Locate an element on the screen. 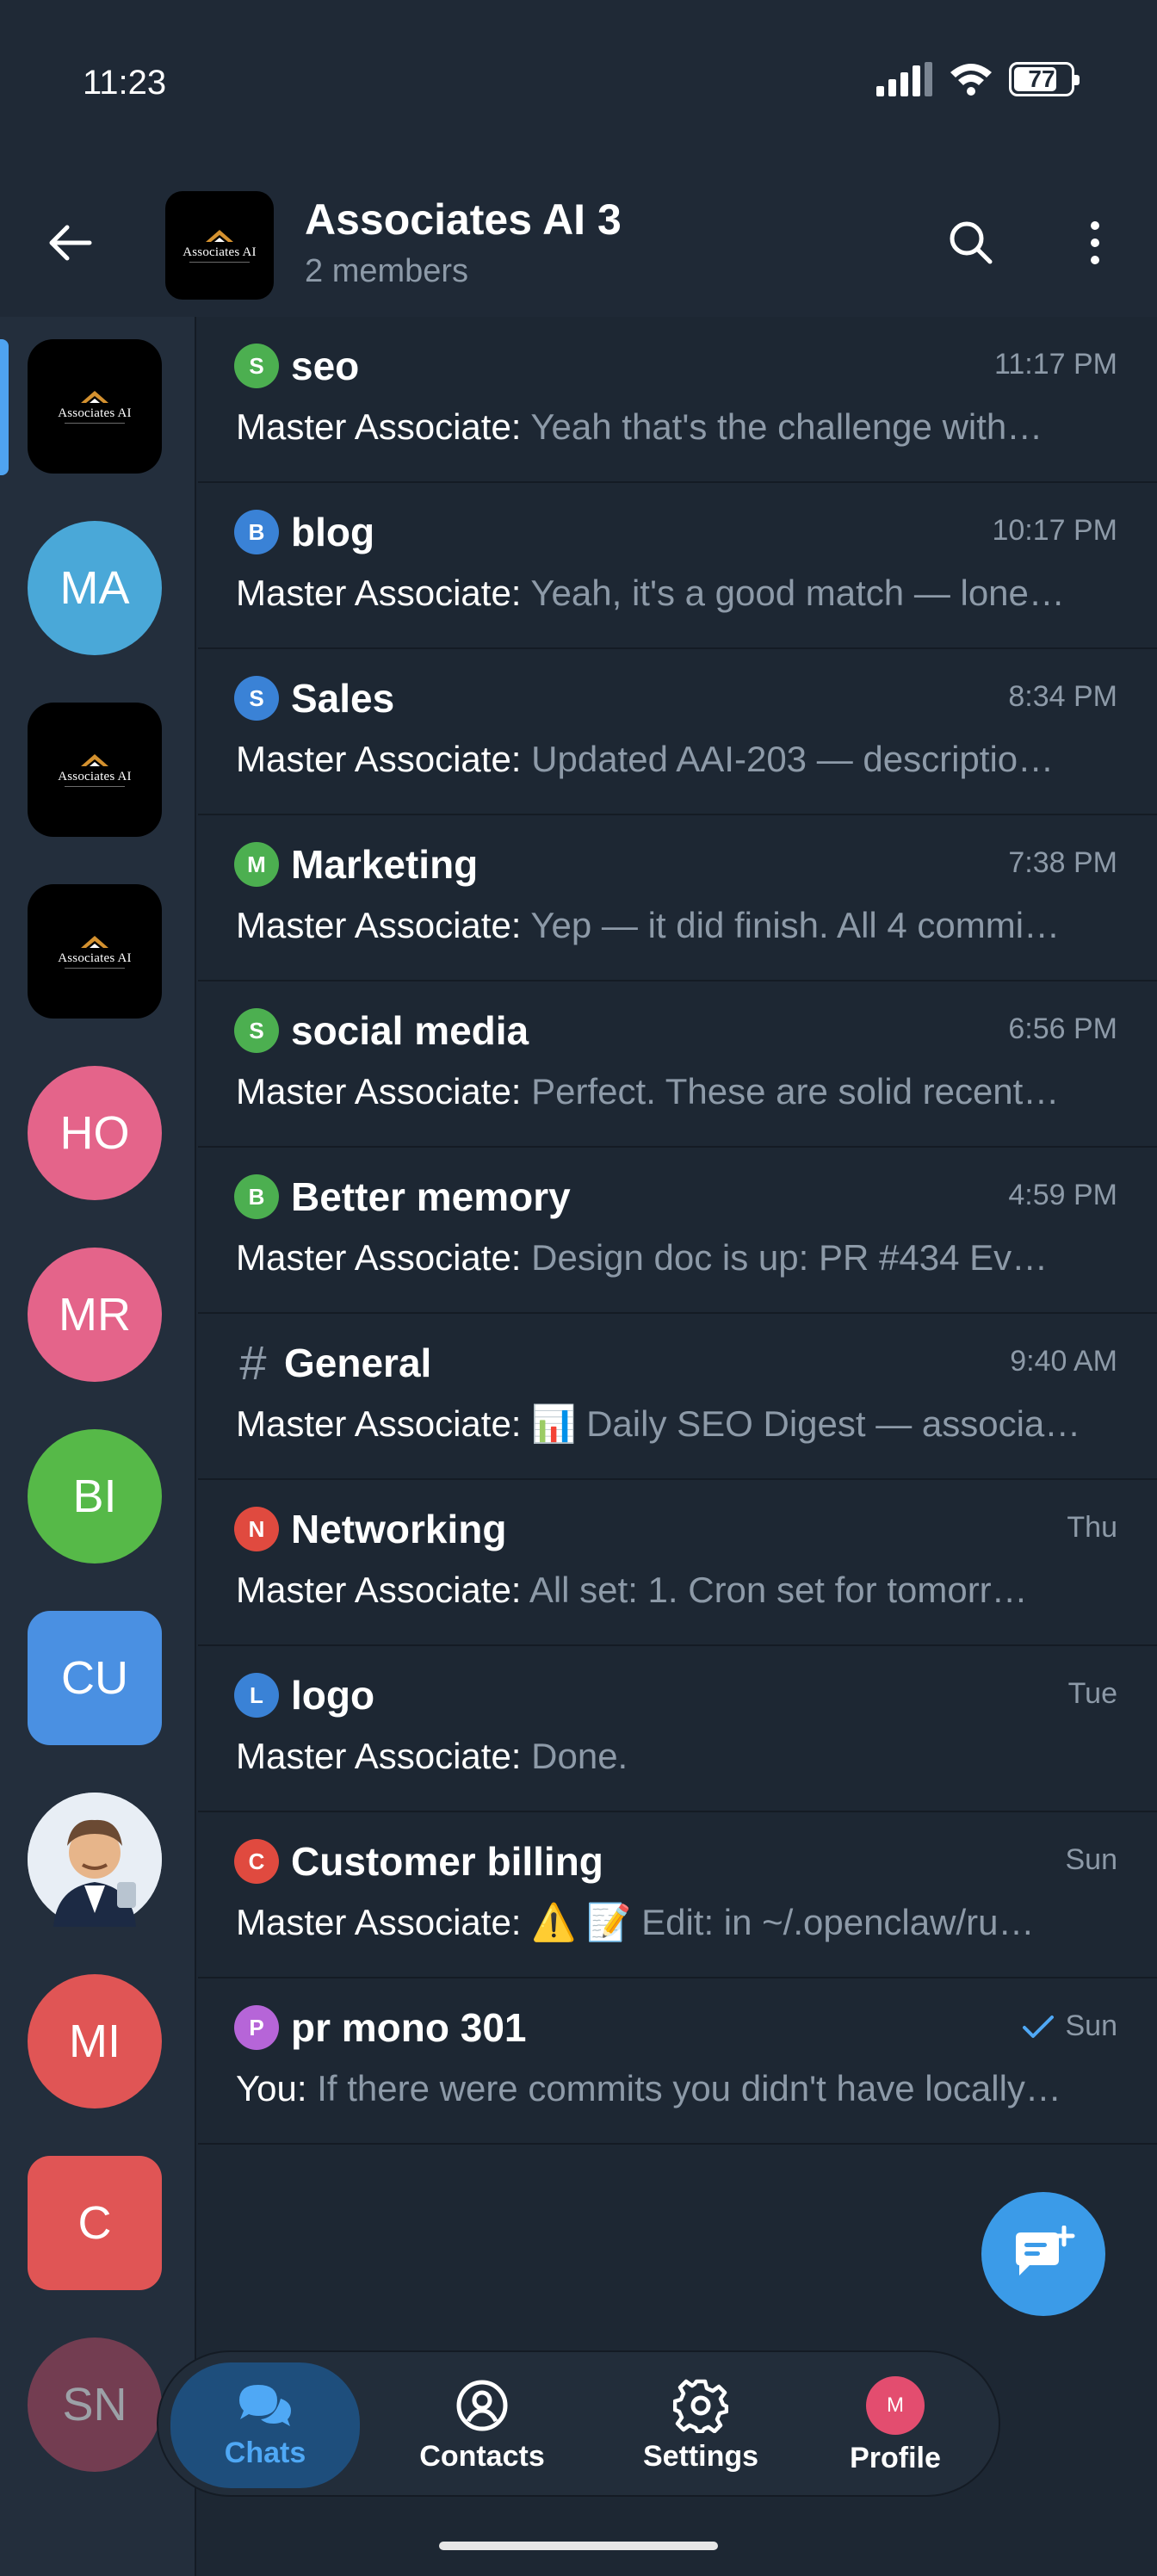  rail-item-cu: CU is located at coordinates (95, 1678).